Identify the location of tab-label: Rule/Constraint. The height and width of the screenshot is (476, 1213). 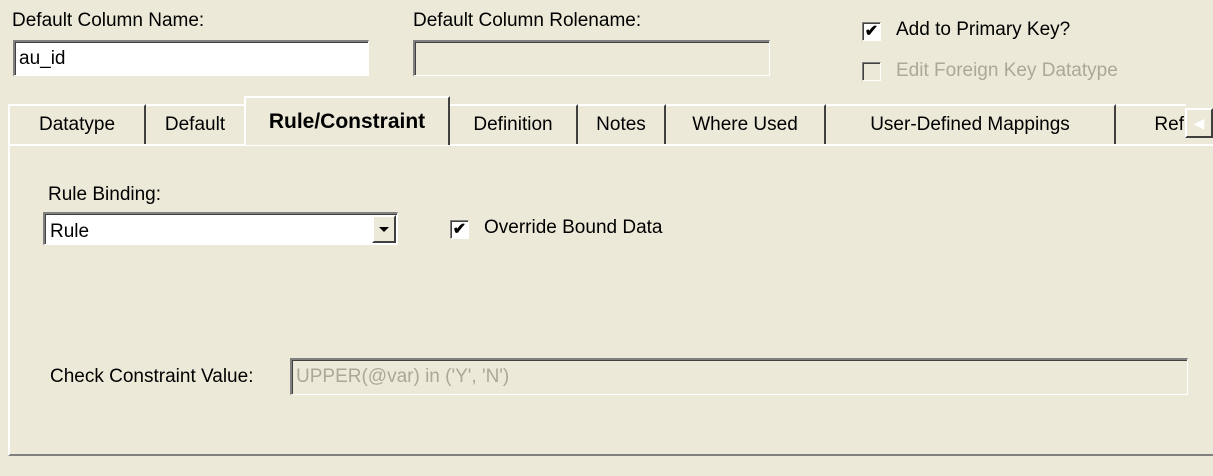
(347, 121).